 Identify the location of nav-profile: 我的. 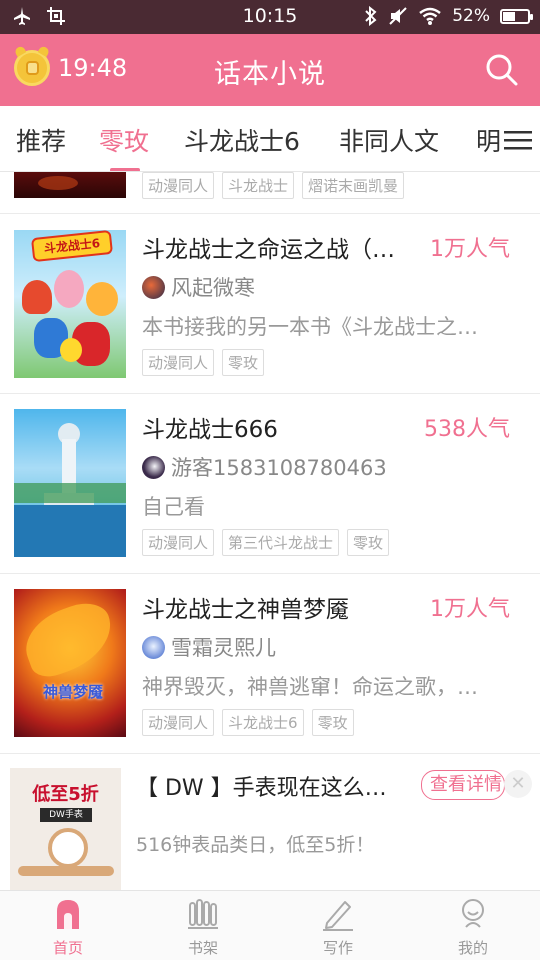
(473, 927).